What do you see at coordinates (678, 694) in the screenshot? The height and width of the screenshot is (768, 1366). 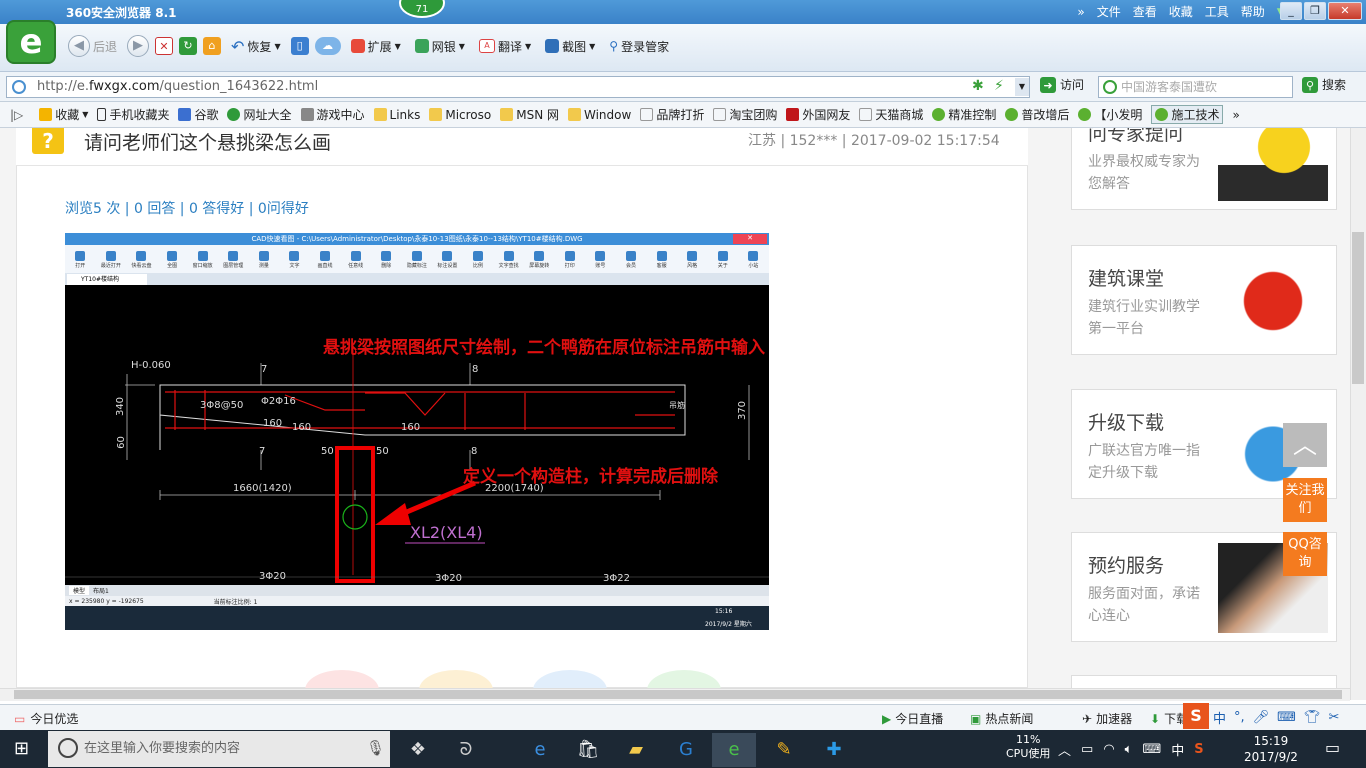 I see `horizontal-scroll-thumb` at bounding box center [678, 694].